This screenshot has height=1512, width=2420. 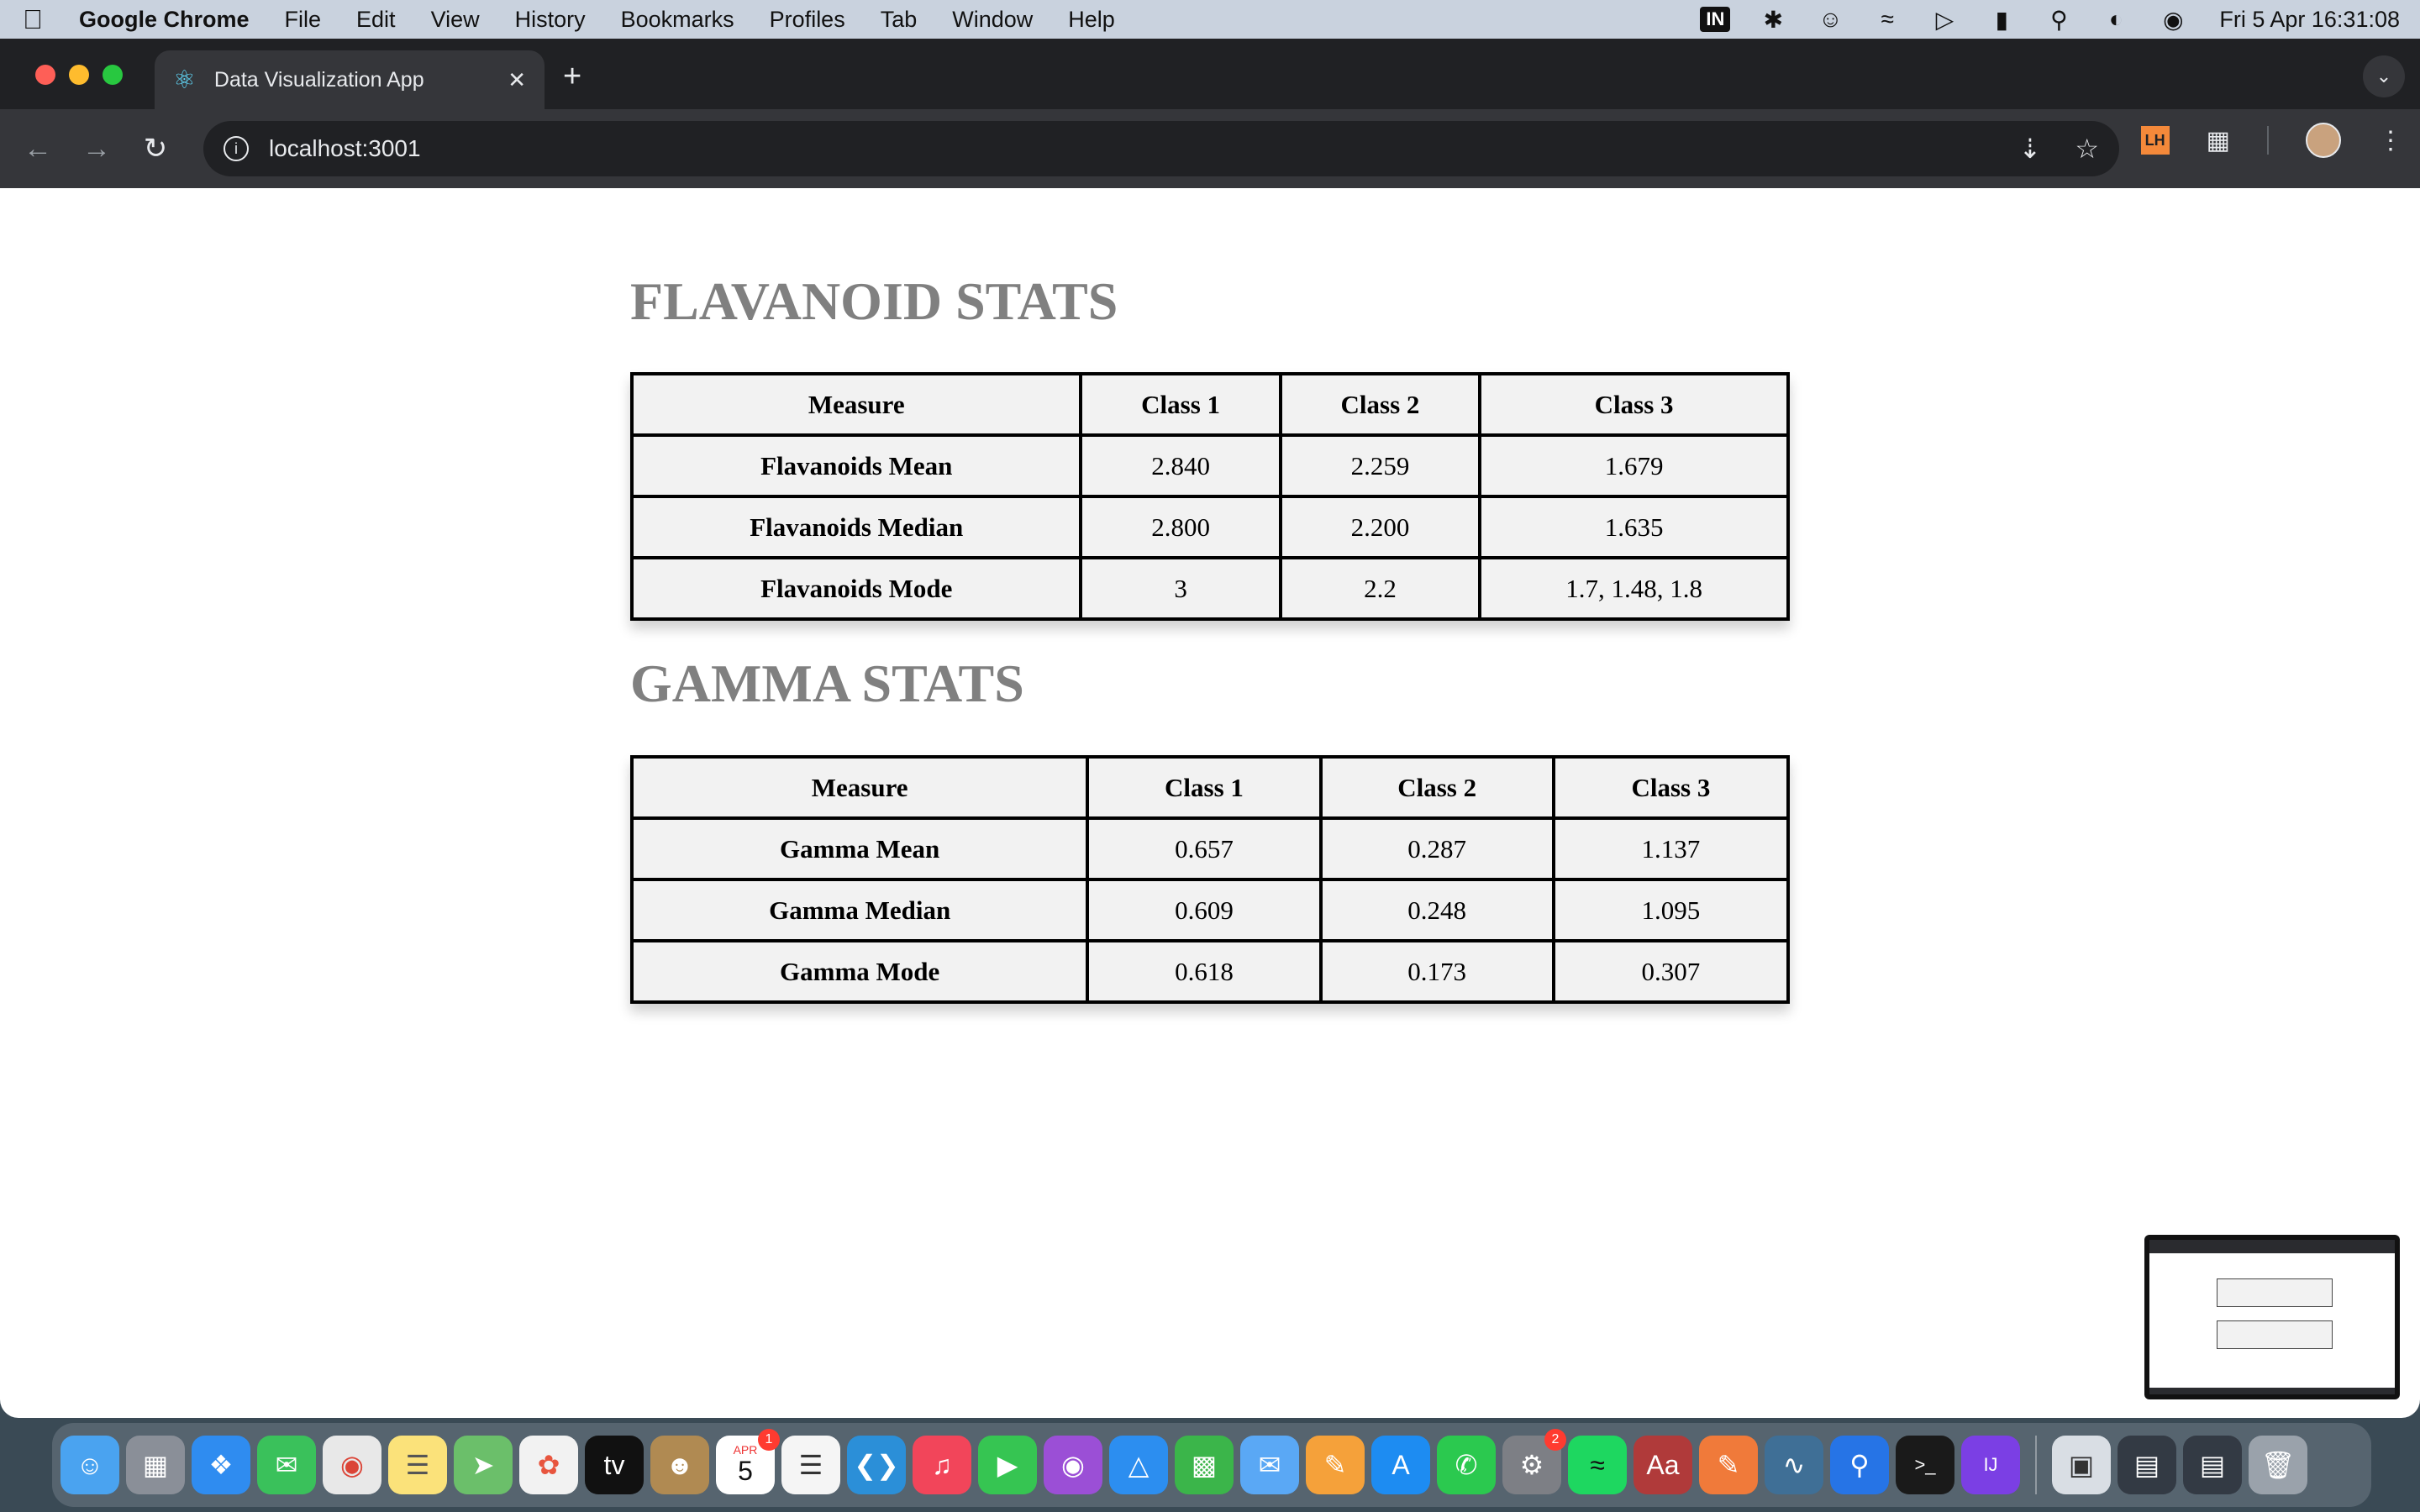 What do you see at coordinates (2324, 140) in the screenshot?
I see `profile-avatar` at bounding box center [2324, 140].